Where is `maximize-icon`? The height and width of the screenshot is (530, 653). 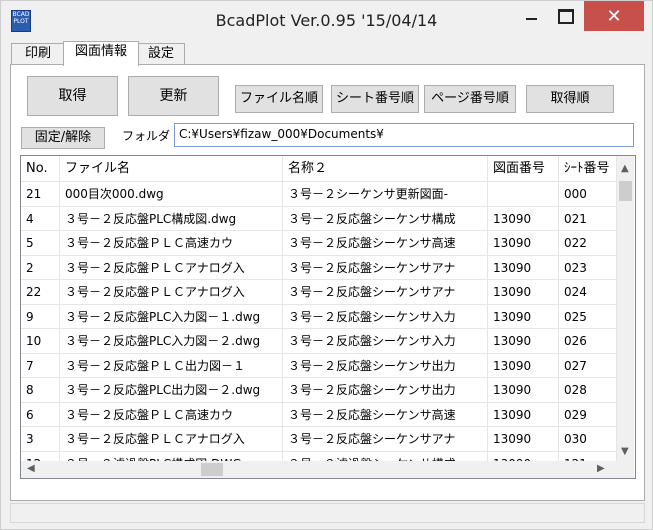 maximize-icon is located at coordinates (566, 16).